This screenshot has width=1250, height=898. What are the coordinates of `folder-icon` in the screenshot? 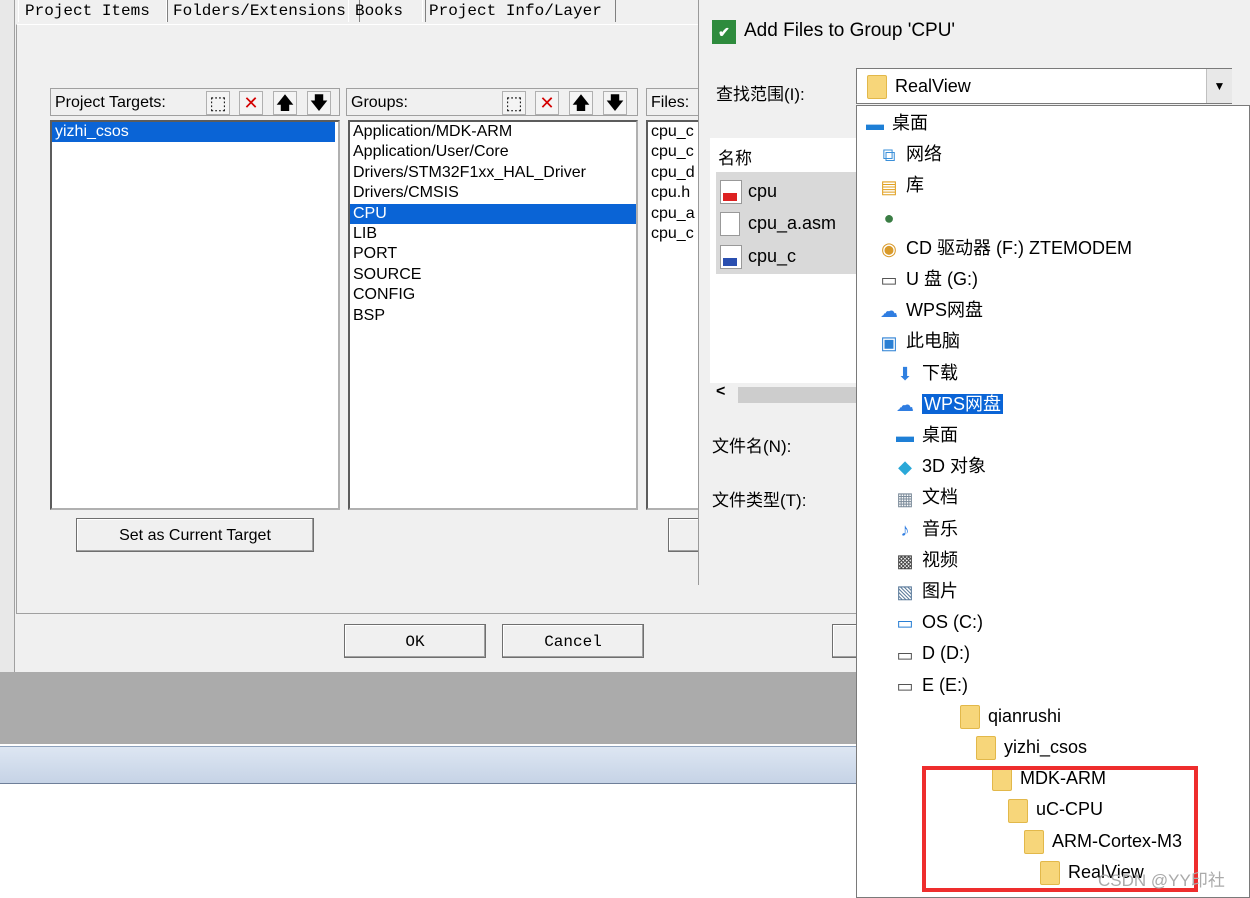 It's located at (877, 87).